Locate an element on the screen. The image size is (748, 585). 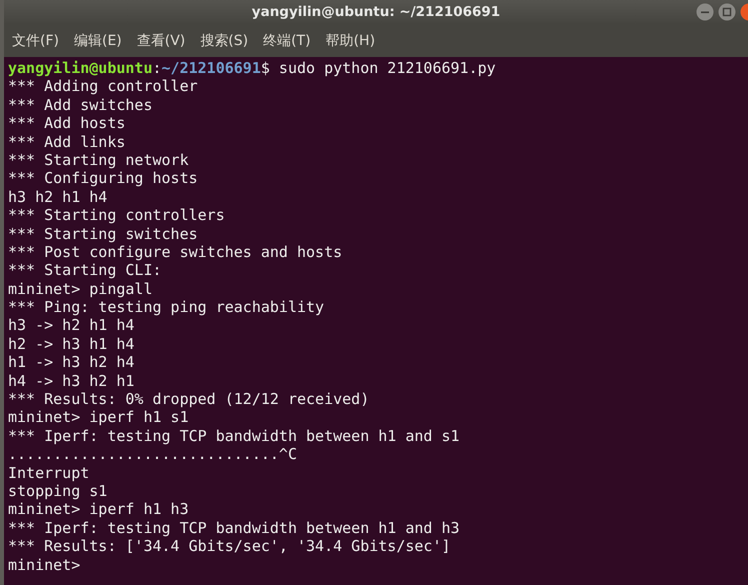
output-line: stopping s1 is located at coordinates (58, 491).